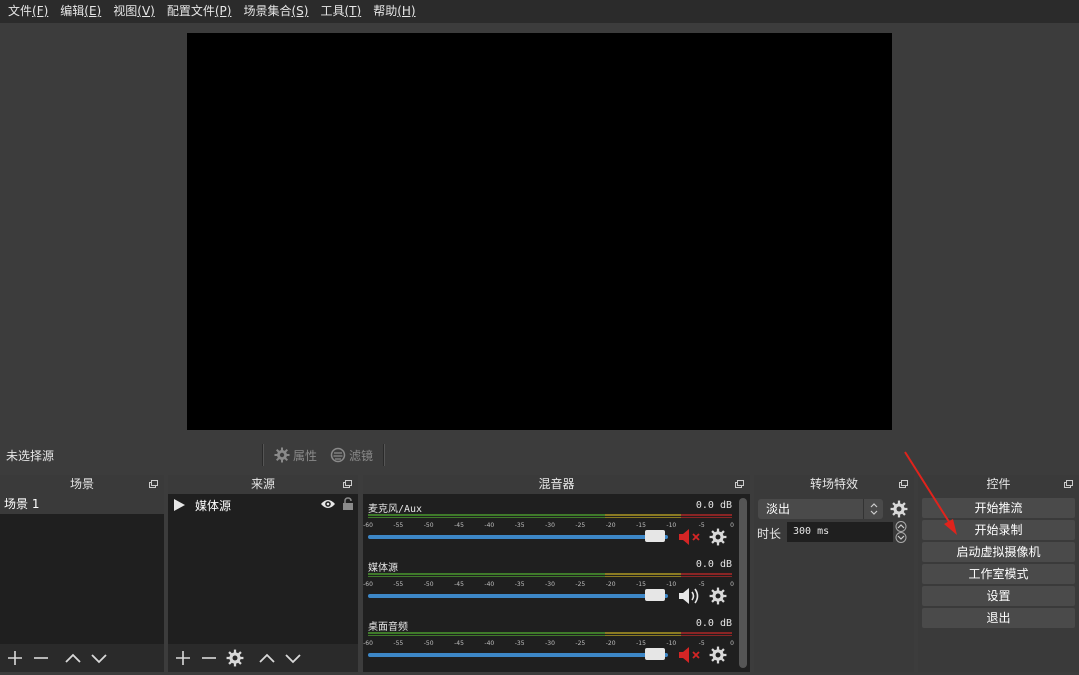 The height and width of the screenshot is (675, 1079). What do you see at coordinates (998, 596) in the screenshot?
I see `settings-button: 设置` at bounding box center [998, 596].